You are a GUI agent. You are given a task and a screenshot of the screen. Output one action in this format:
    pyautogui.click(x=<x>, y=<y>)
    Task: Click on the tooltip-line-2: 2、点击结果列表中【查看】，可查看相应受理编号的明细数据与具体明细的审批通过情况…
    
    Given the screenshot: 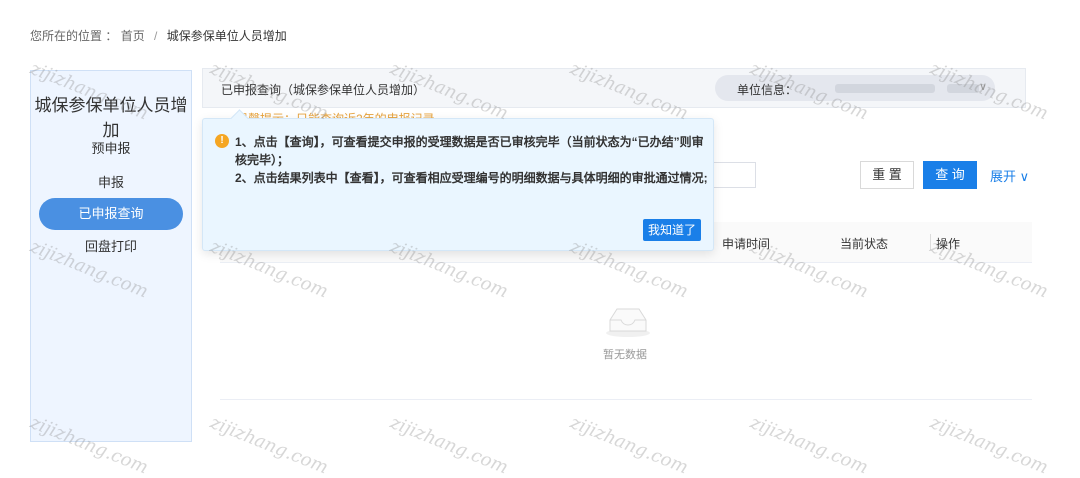 What is the action you would take?
    pyautogui.click(x=471, y=178)
    